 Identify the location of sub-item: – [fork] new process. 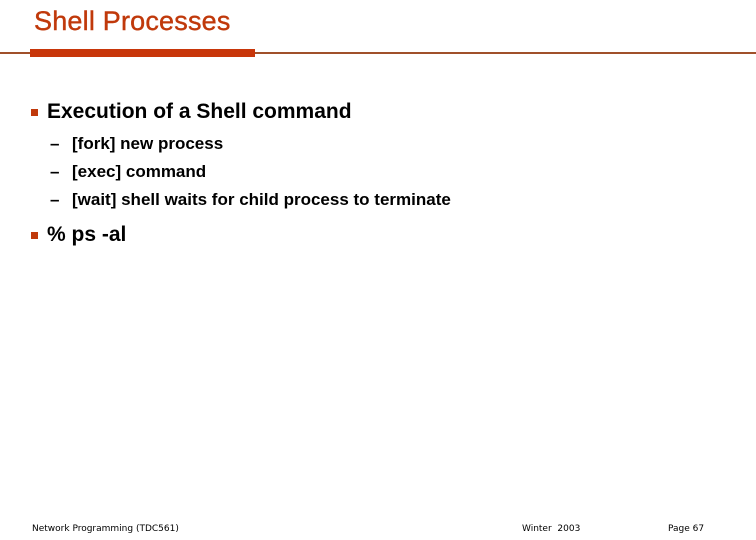
(136, 144).